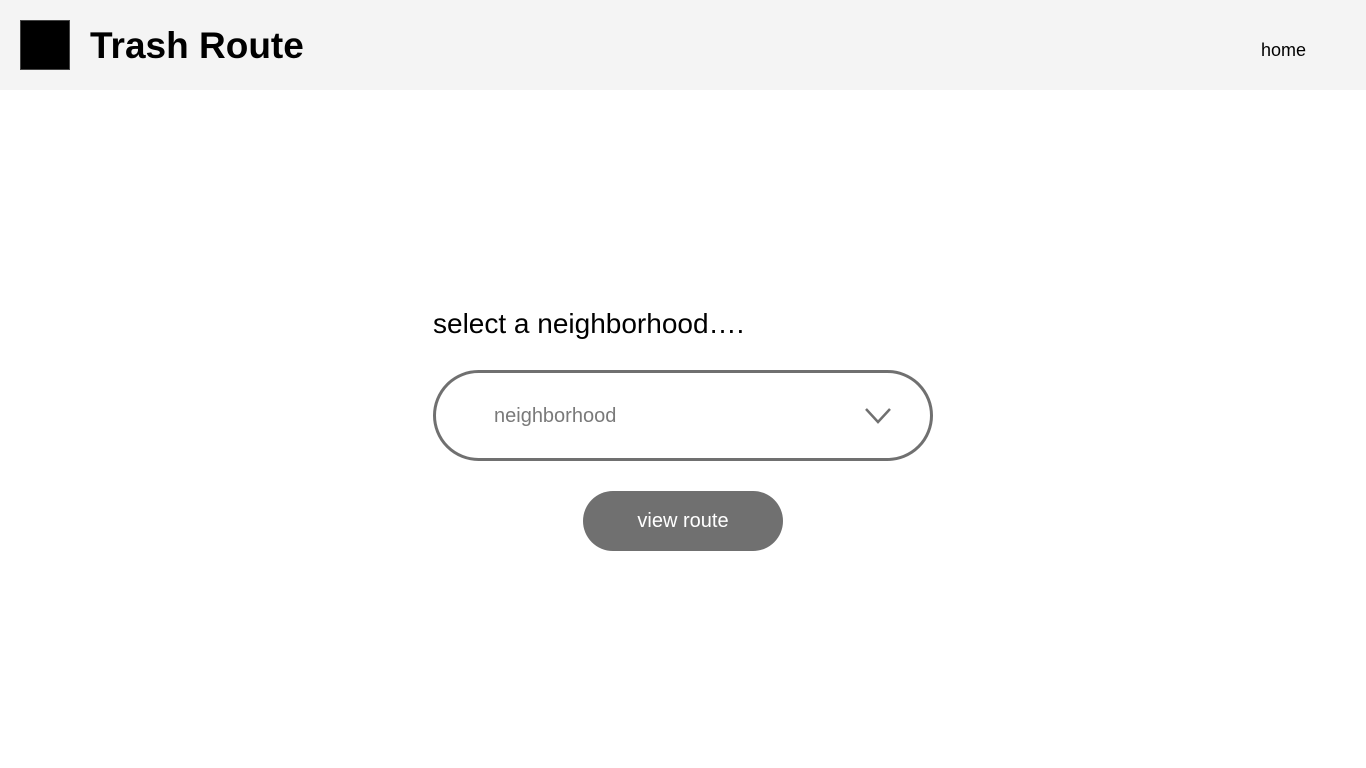  Describe the element at coordinates (1283, 50) in the screenshot. I see `nav-home-link: home` at that location.